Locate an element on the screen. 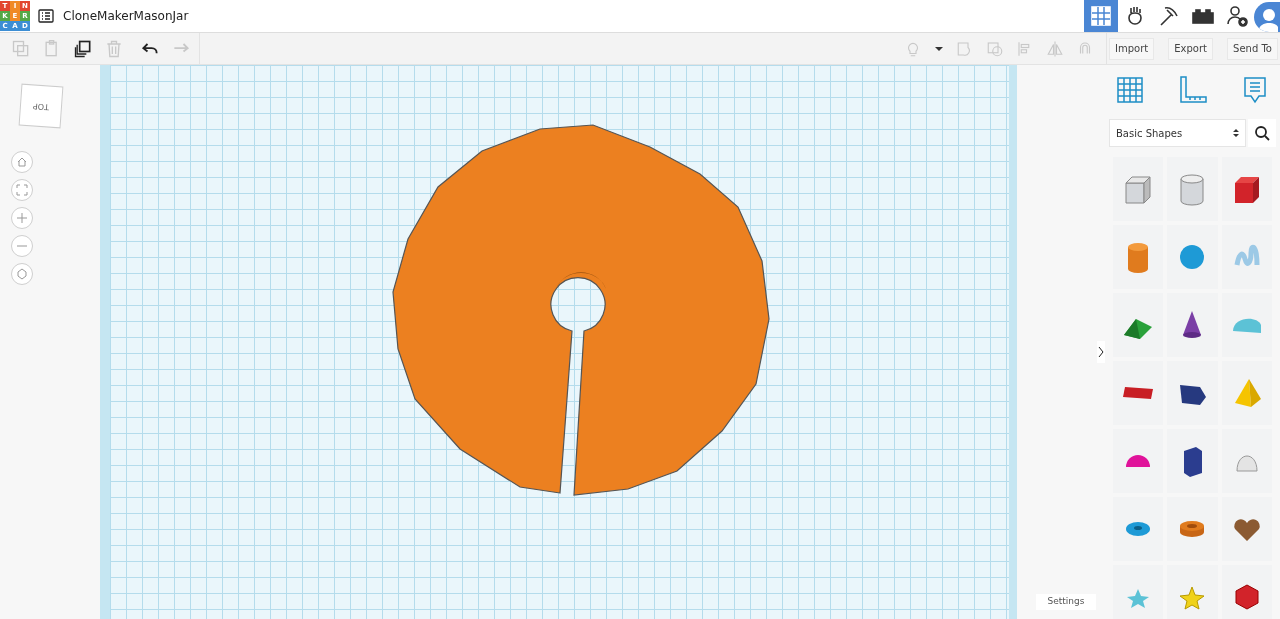 Image resolution: width=1280 pixels, height=619 pixels. sort-arrows-icon is located at coordinates (1236, 133).